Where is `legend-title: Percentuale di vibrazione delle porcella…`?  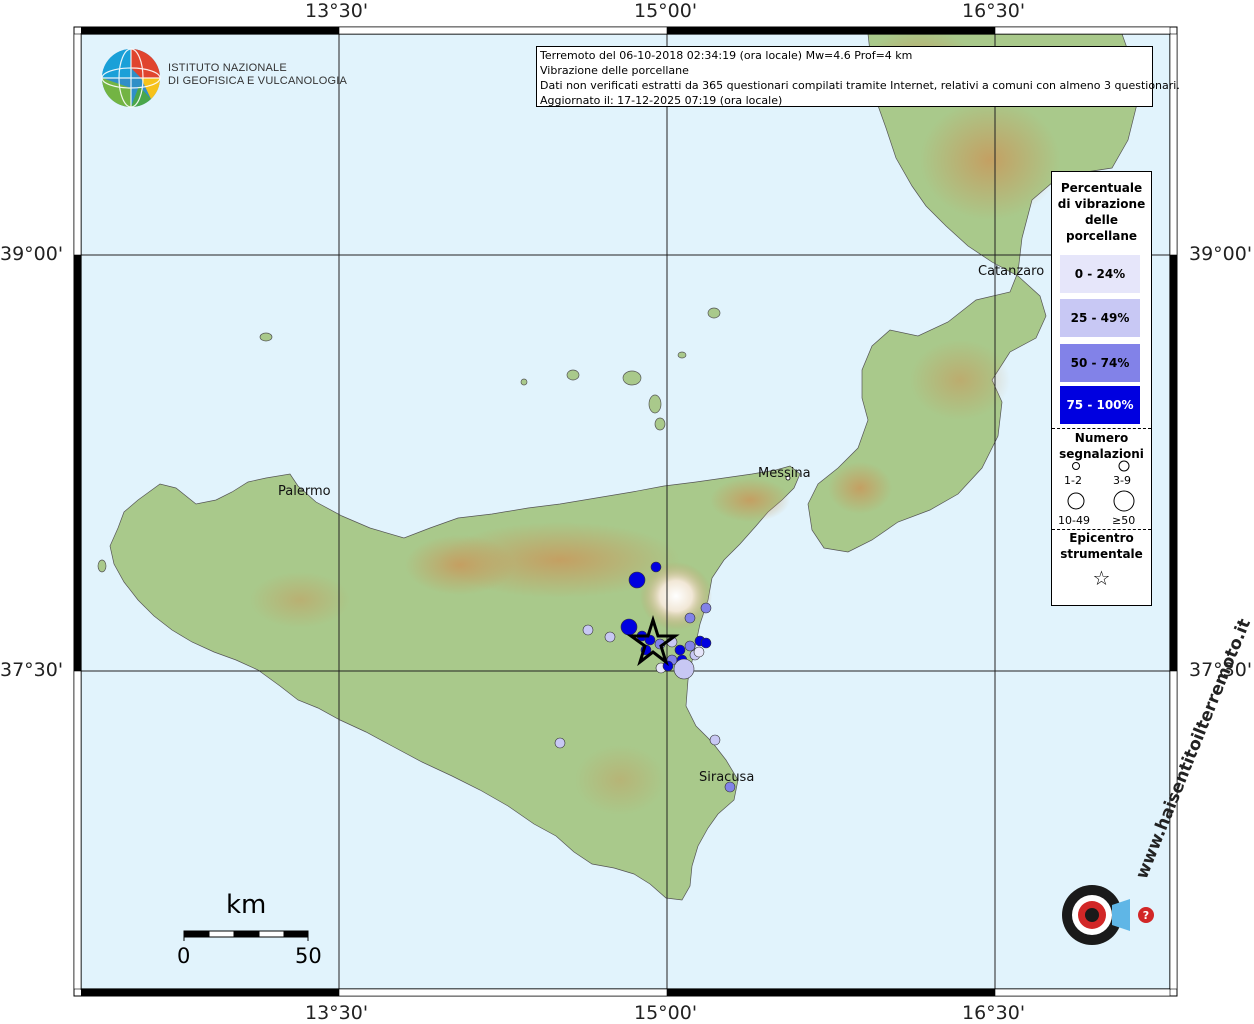 legend-title: Percentuale di vibrazione delle porcella… is located at coordinates (1101, 212).